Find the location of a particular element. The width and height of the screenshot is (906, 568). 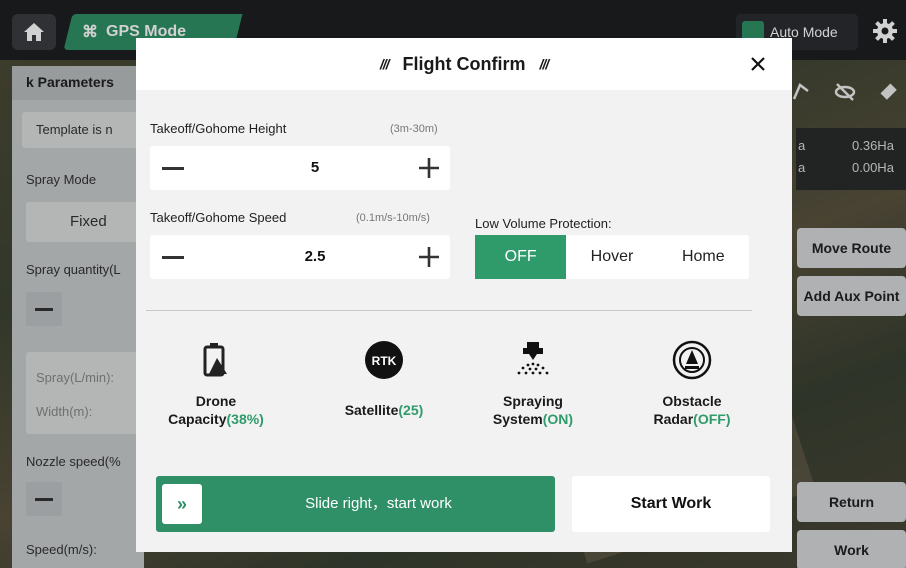

satellite-status: RTK Satellite(25) is located at coordinates (384, 393).